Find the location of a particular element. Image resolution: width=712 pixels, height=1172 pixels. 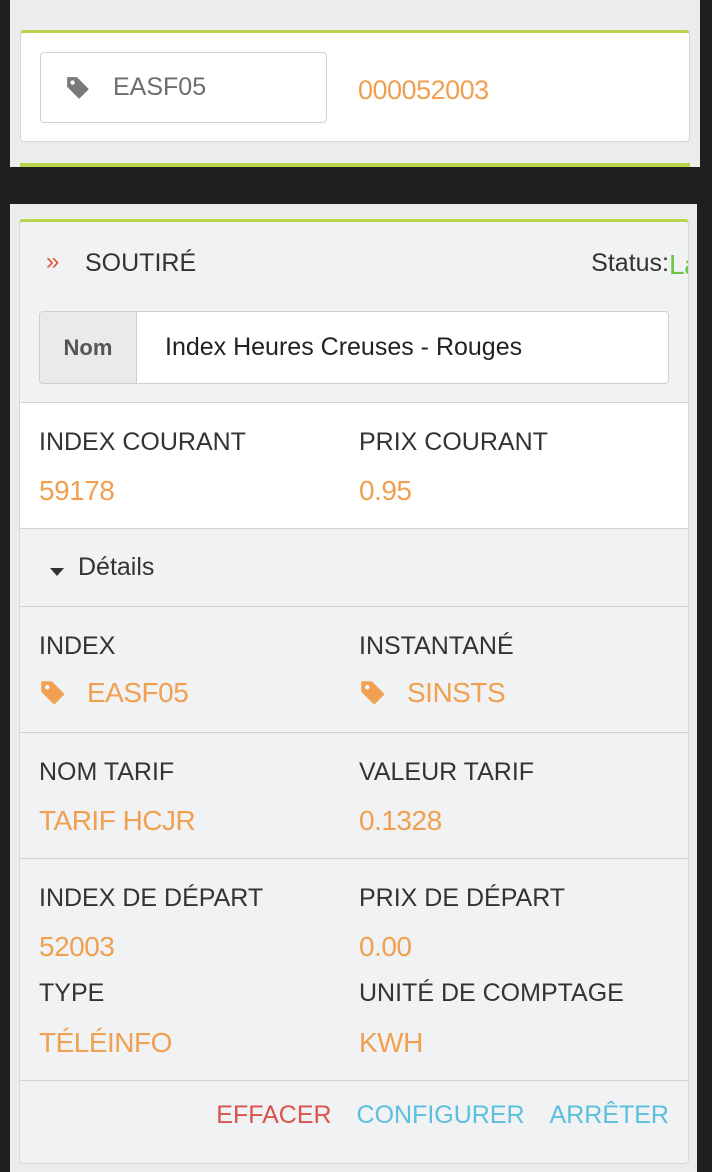

top-panel: EASF05 000052003 is located at coordinates (355, 83).